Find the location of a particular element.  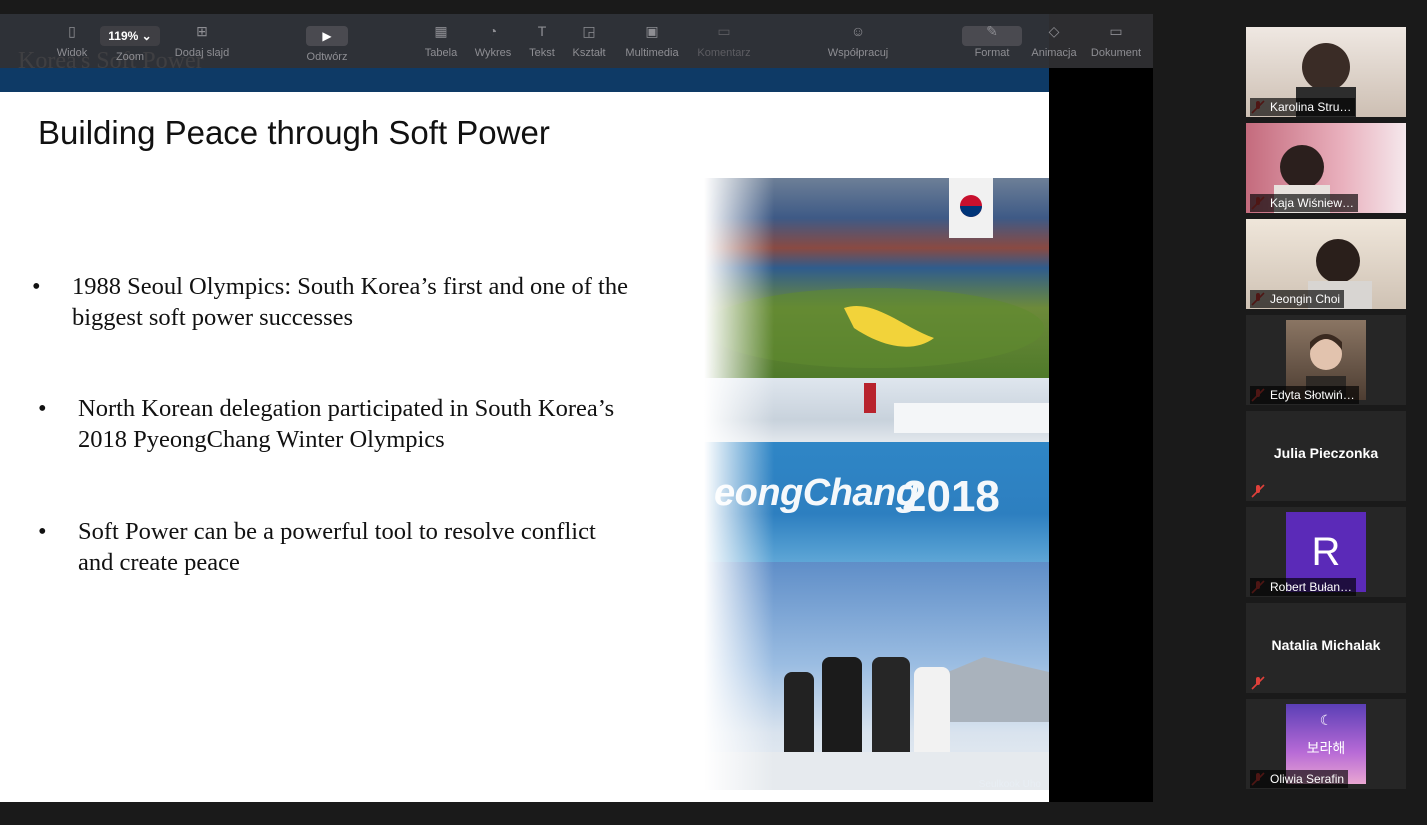

moon-icon: ☾ is located at coordinates (1326, 720).